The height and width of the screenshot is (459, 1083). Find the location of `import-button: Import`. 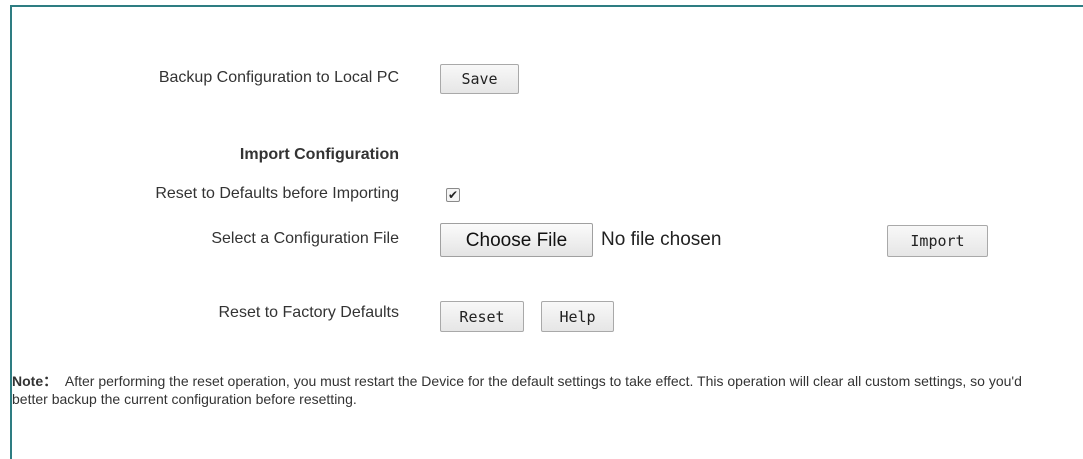

import-button: Import is located at coordinates (937, 241).